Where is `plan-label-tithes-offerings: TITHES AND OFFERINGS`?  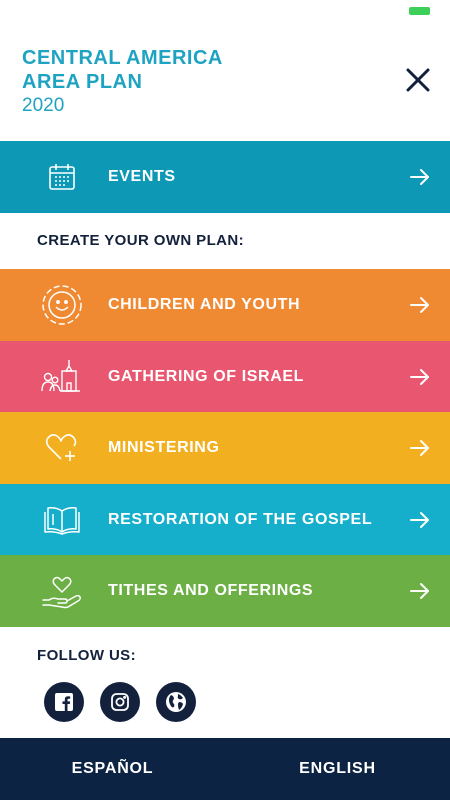 plan-label-tithes-offerings: TITHES AND OFFERINGS is located at coordinates (211, 590).